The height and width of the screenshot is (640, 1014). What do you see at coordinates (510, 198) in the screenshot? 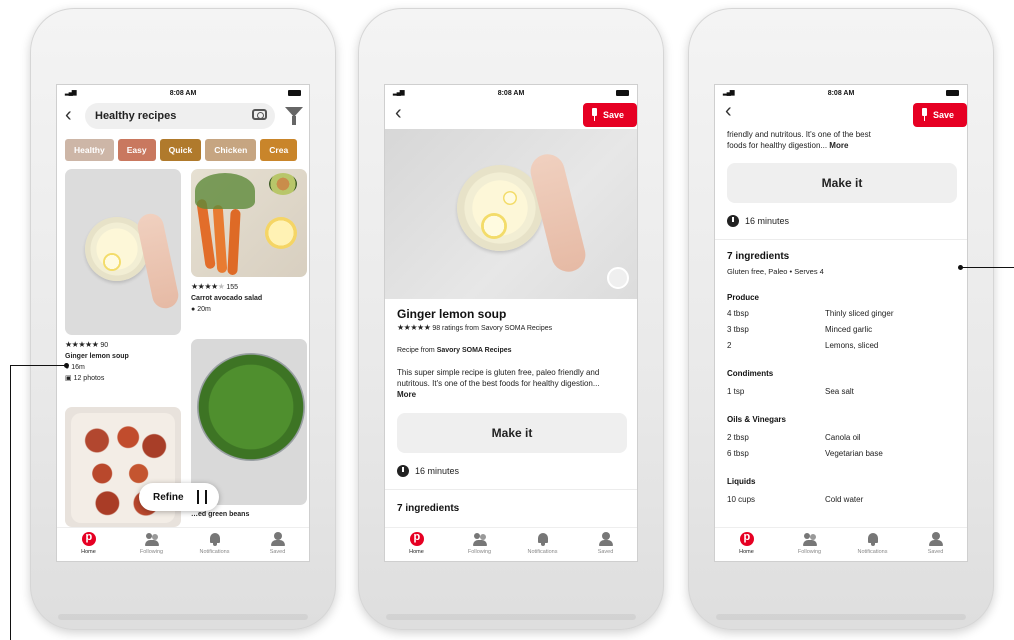
I see `ginger-slice` at bounding box center [510, 198].